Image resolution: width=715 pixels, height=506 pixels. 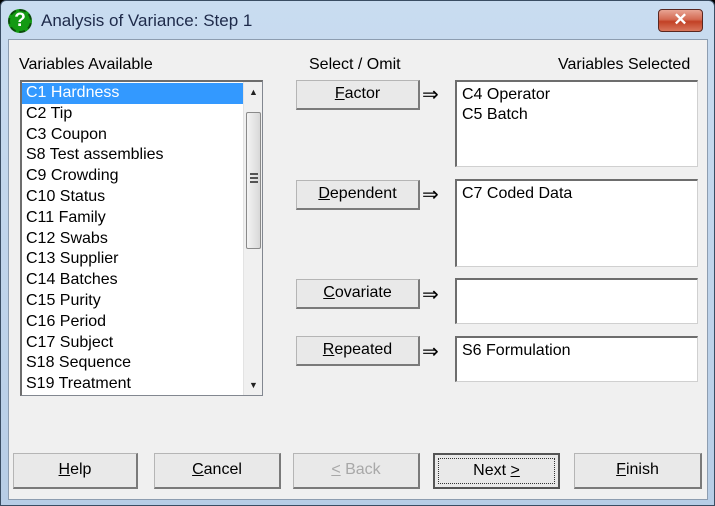 What do you see at coordinates (132, 155) in the screenshot?
I see `list-item: S8 Test assemblies` at bounding box center [132, 155].